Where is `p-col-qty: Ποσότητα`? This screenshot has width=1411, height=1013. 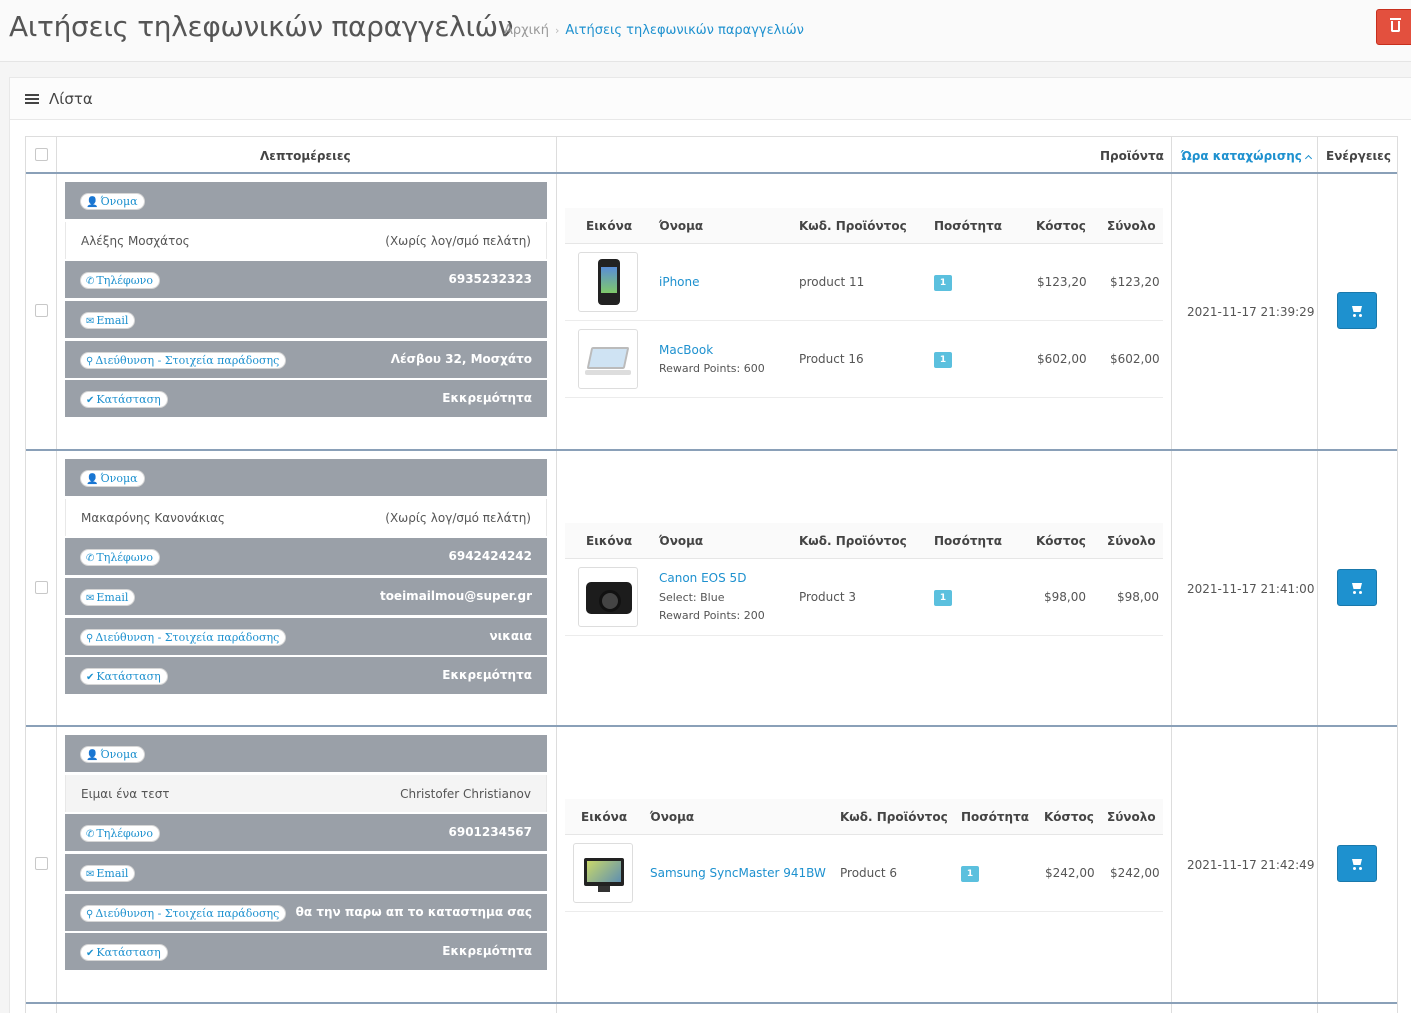
p-col-qty: Ποσότητα is located at coordinates (968, 541).